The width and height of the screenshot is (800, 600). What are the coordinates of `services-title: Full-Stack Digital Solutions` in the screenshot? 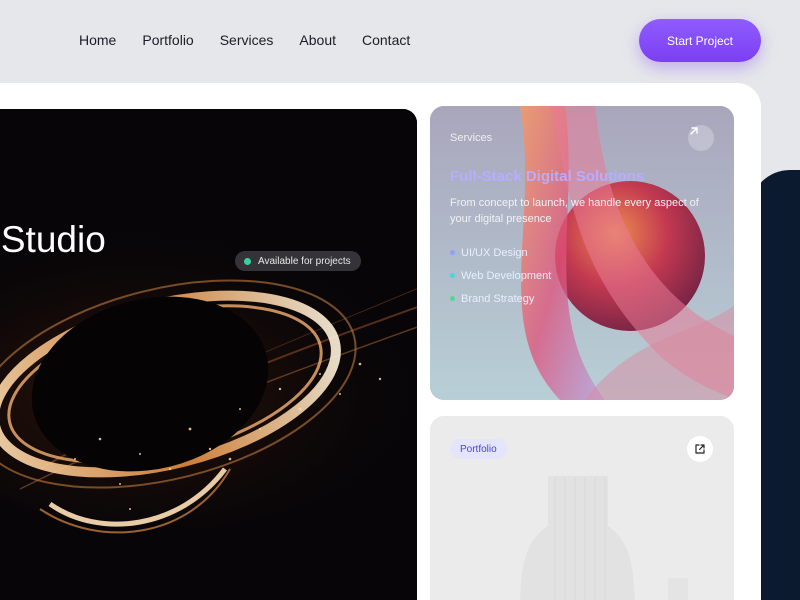 It's located at (547, 176).